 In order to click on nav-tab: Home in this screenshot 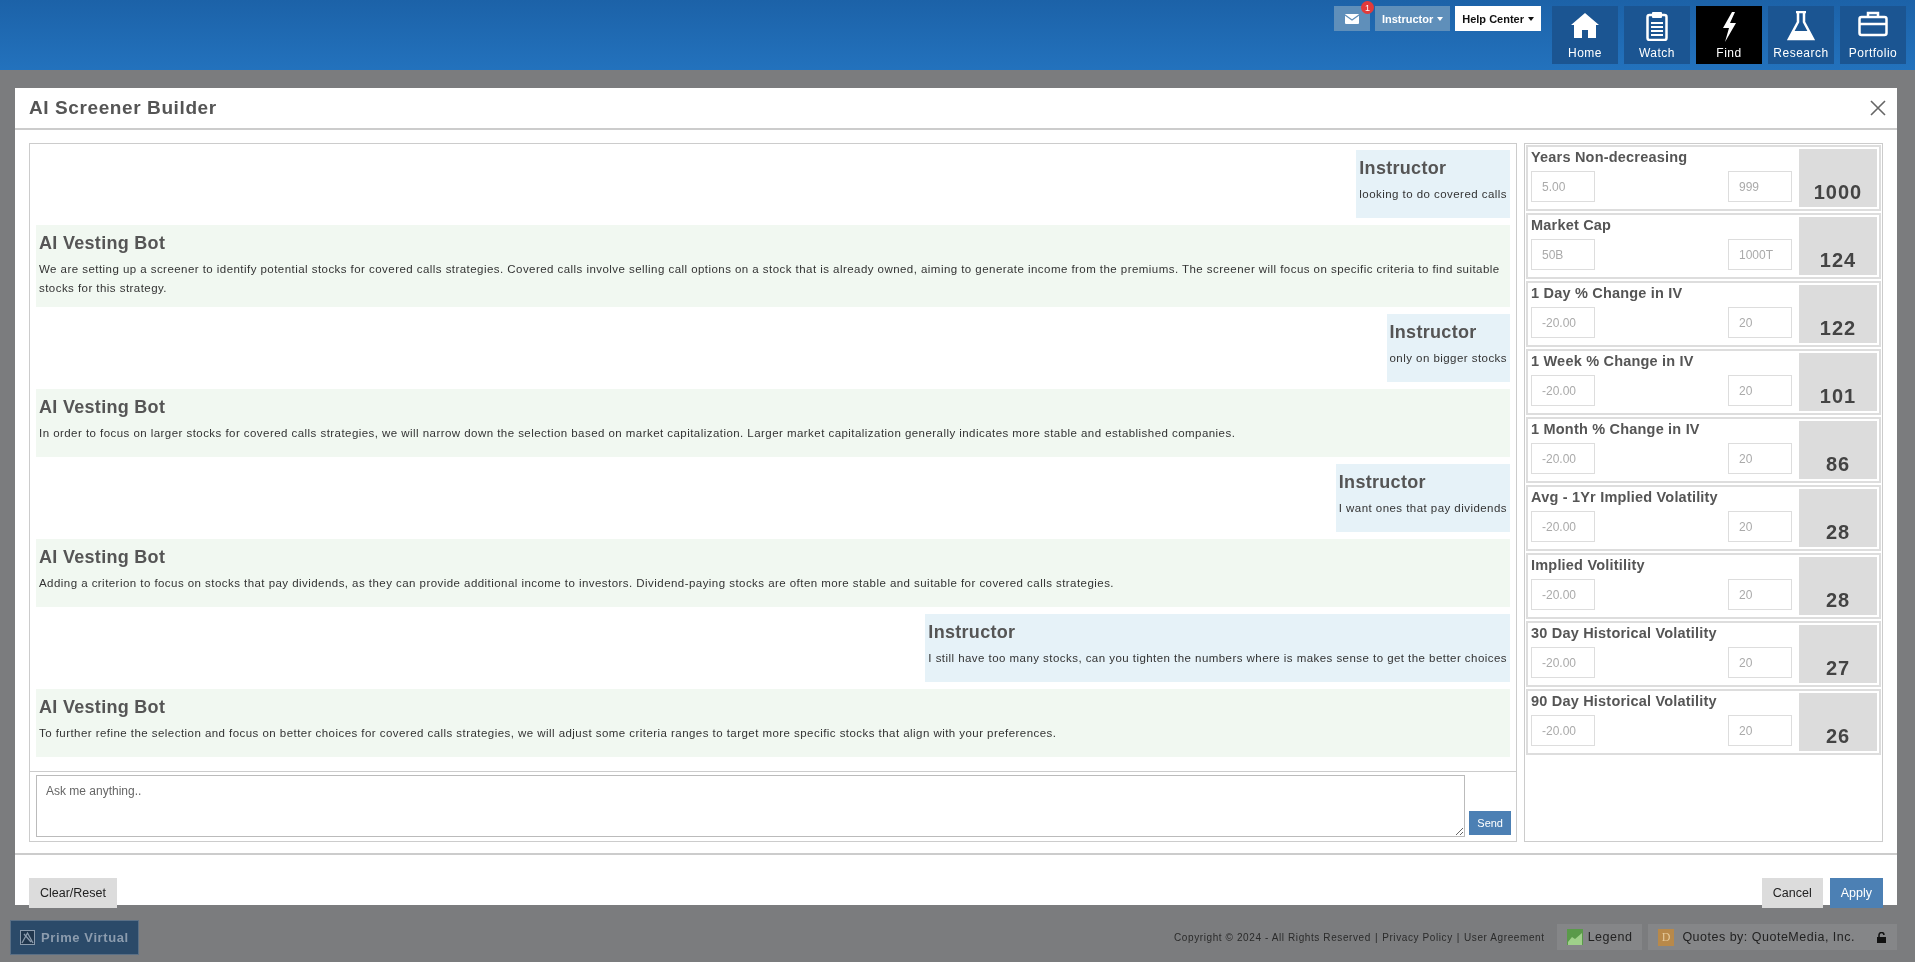, I will do `click(1585, 35)`.